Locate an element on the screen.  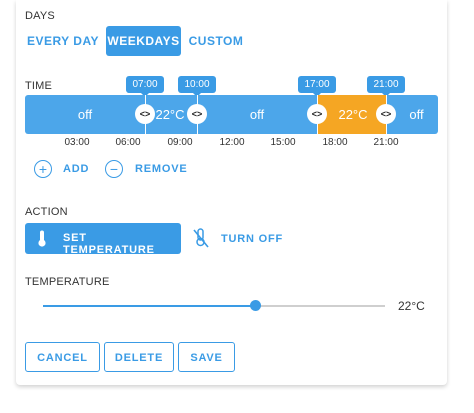
add-circle-icon: + is located at coordinates (43, 169).